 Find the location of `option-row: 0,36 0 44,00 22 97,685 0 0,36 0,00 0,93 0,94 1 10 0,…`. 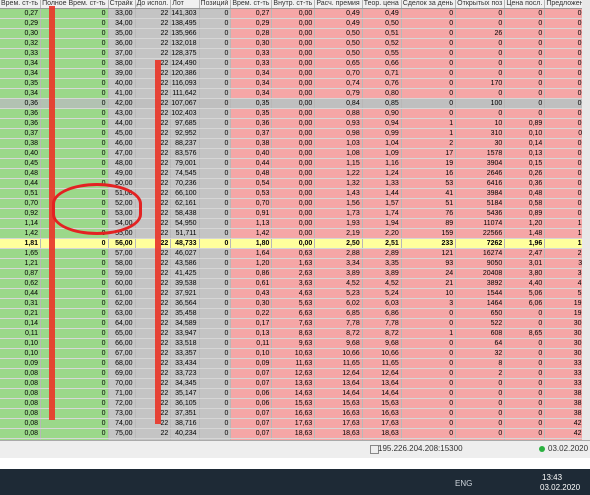

option-row: 0,36 0 44,00 22 97,685 0 0,36 0,00 0,93 0,94 1 10 0,… is located at coordinates (295, 123).